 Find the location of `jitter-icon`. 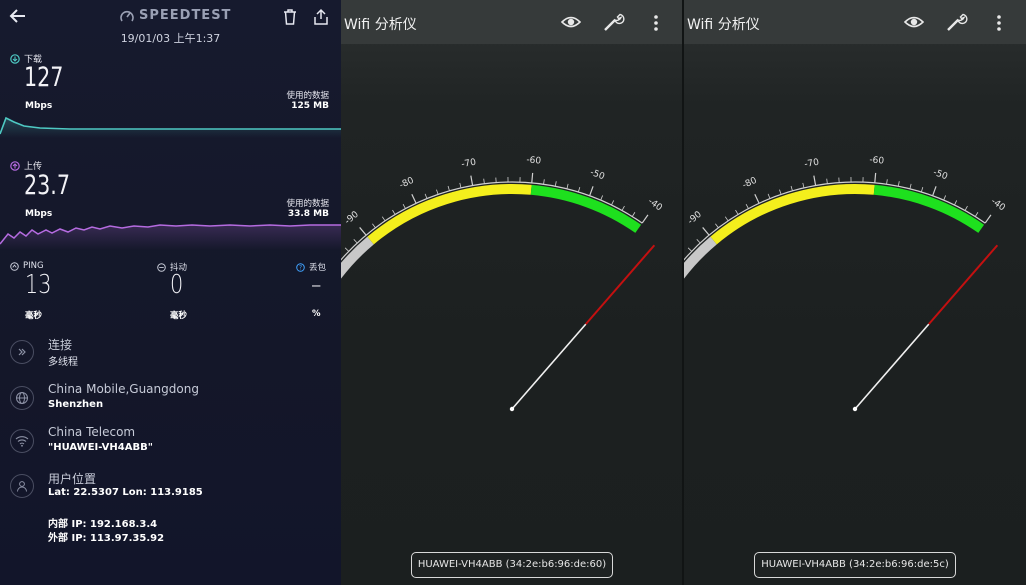

jitter-icon is located at coordinates (161, 267).